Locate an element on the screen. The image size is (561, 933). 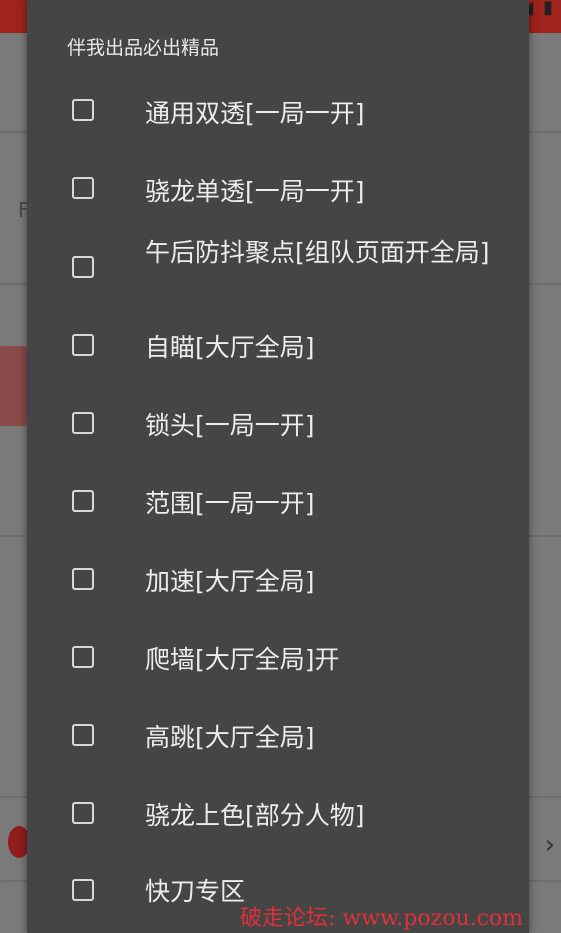
option-label: 骁龙上色[部分人物] is located at coordinates (255, 815).